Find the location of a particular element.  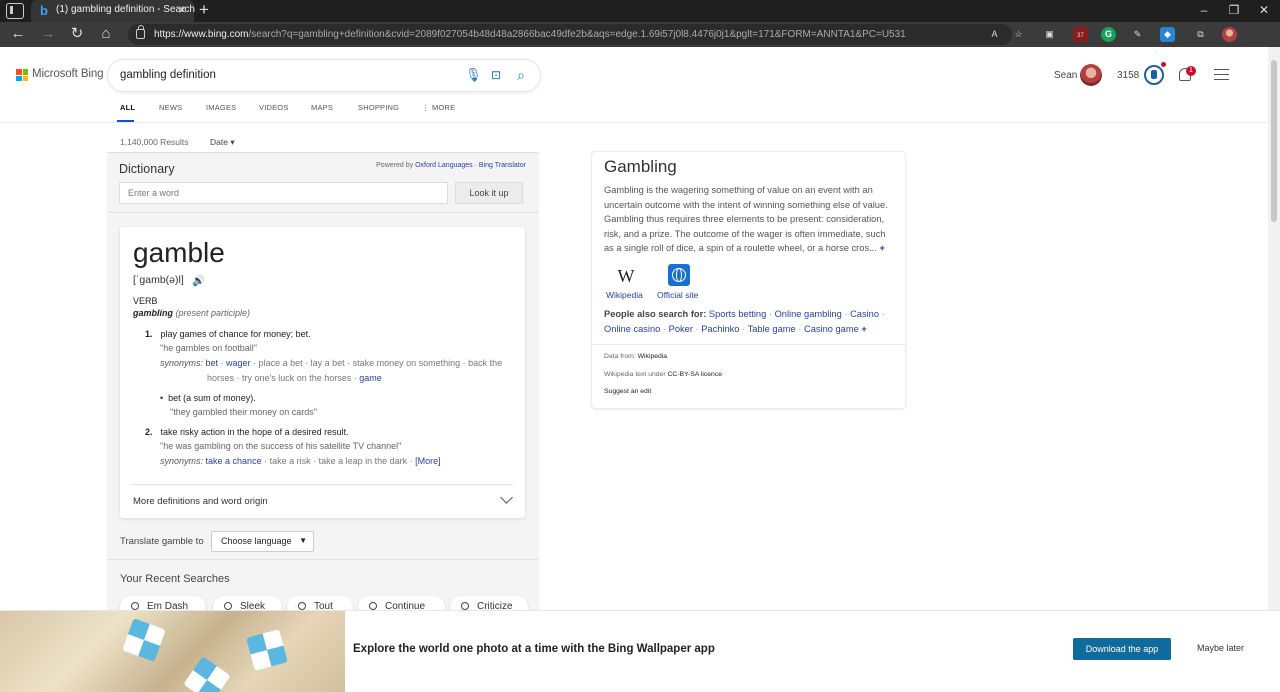

search-input: gambling definition is located at coordinates (168, 75).